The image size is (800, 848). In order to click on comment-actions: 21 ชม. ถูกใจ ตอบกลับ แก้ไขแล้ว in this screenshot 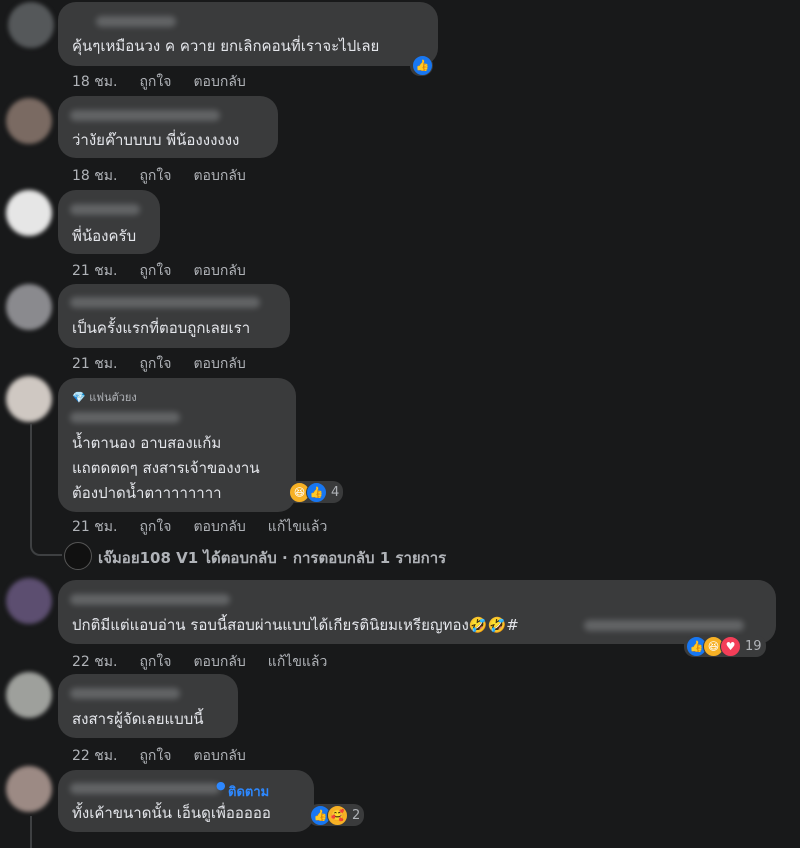, I will do `click(210, 527)`.